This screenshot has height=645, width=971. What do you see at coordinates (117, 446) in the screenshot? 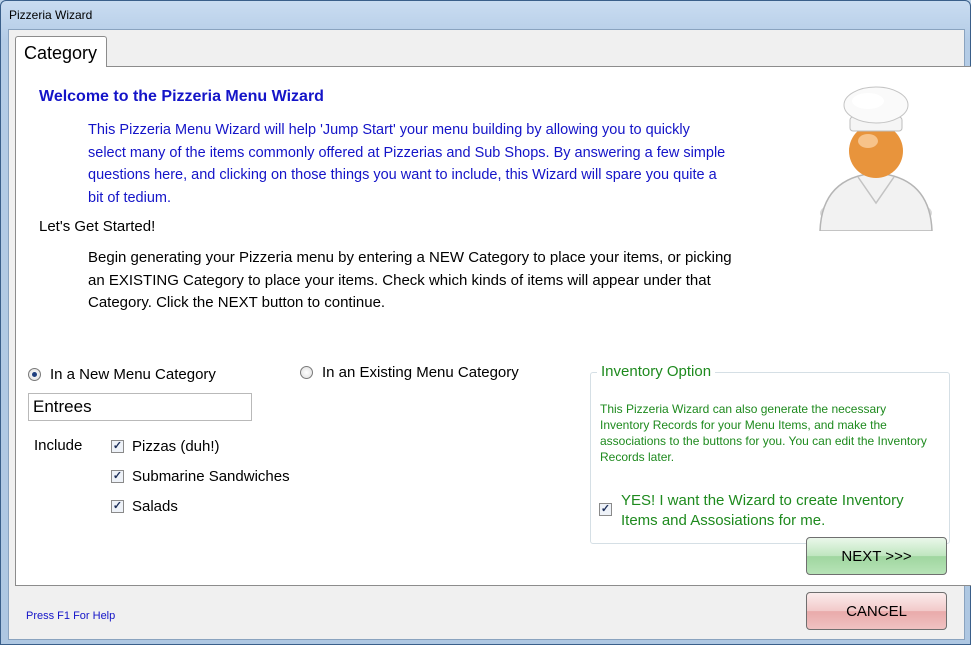
I see `pizzas-checkbox: ✓` at bounding box center [117, 446].